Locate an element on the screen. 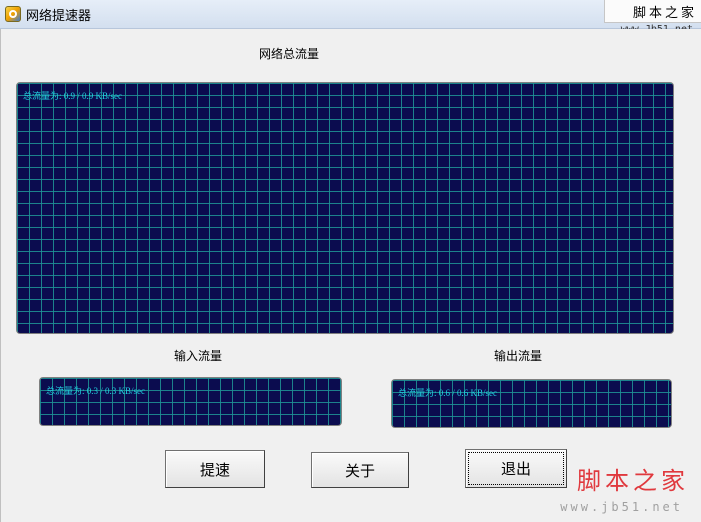  total-traffic-reading: 总流量为: 0.9 / 0.9 KB/sec is located at coordinates (72, 96).